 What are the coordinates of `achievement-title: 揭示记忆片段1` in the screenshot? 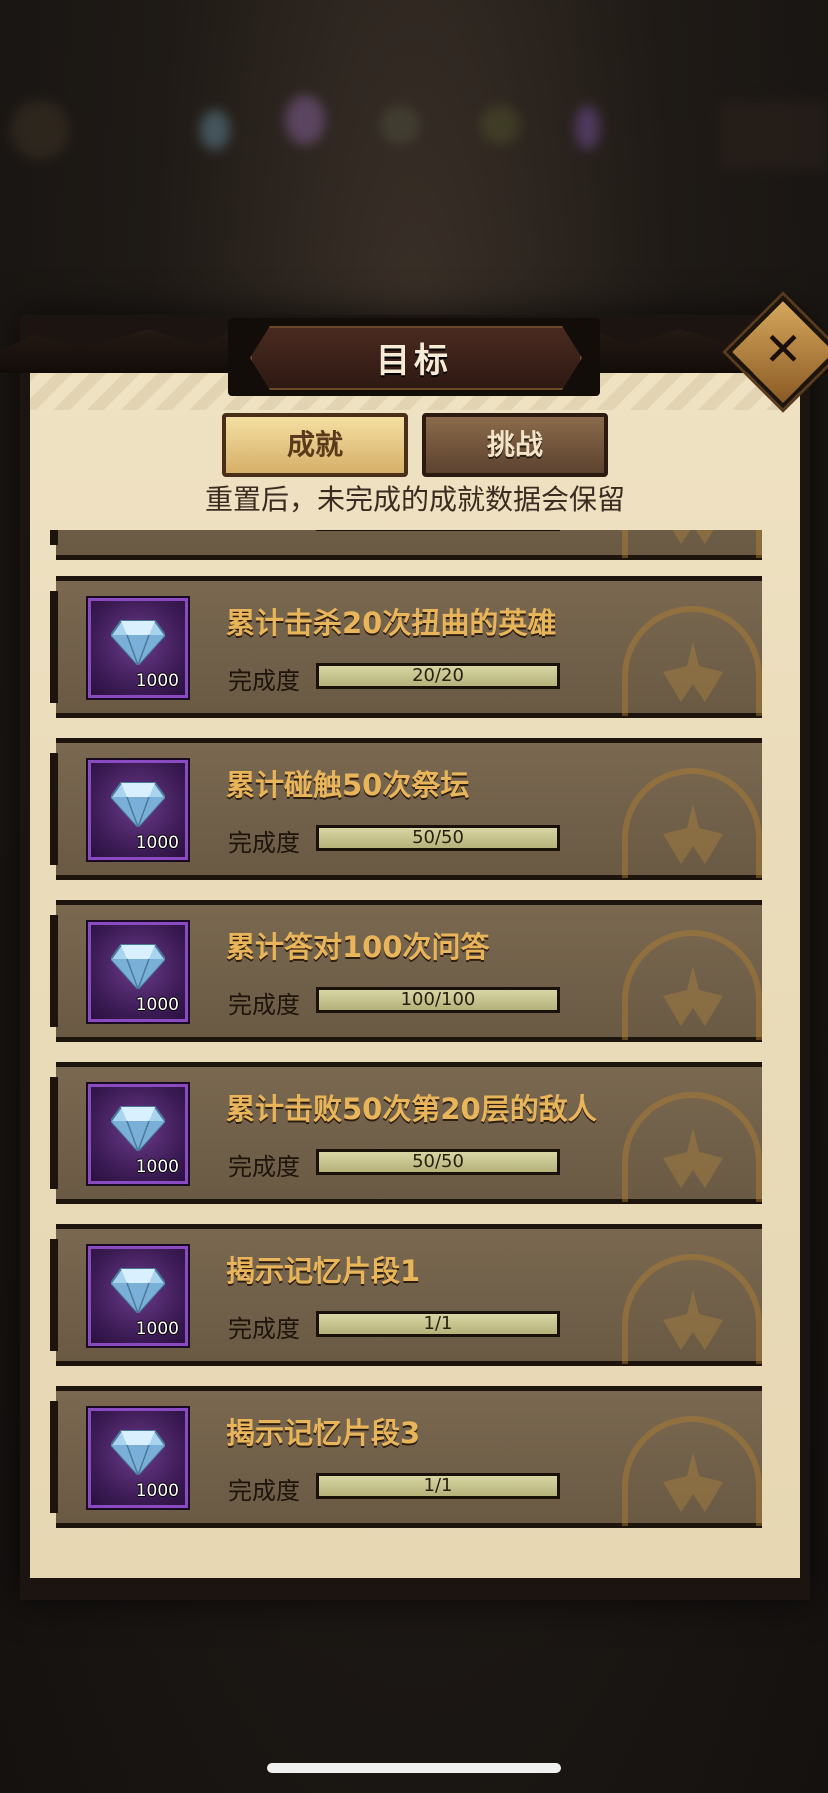 It's located at (323, 1271).